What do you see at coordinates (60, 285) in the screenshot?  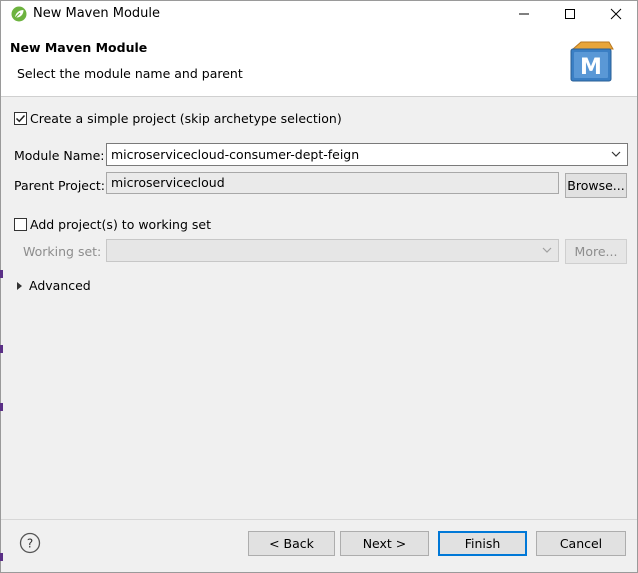 I see `advanced-section-toggle: Advanced` at bounding box center [60, 285].